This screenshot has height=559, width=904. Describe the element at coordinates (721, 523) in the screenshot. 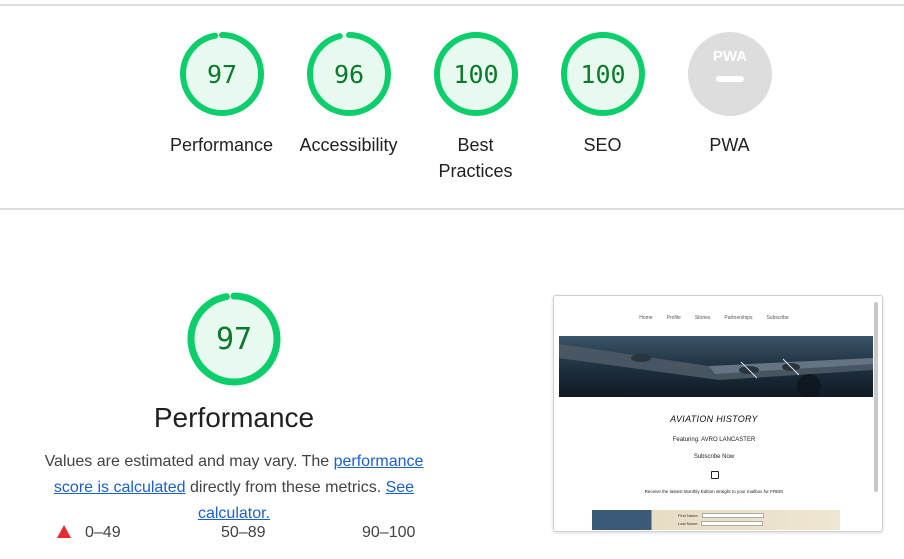

I see `thumbnail-last-name-row: Last Name:` at that location.